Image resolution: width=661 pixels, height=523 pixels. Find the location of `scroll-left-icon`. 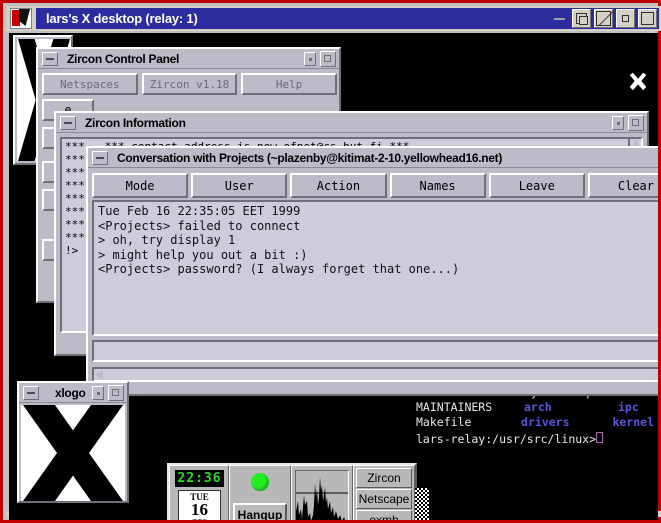

scroll-left-icon is located at coordinates (99, 375).